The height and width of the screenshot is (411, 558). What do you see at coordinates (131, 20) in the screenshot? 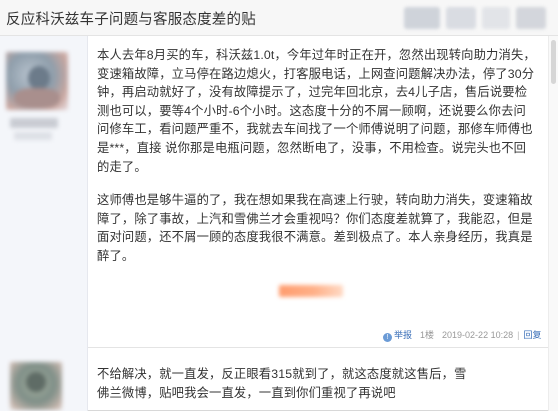
I see `thread-title: 反应科沃兹车子问题与客服态度差的贴` at bounding box center [131, 20].